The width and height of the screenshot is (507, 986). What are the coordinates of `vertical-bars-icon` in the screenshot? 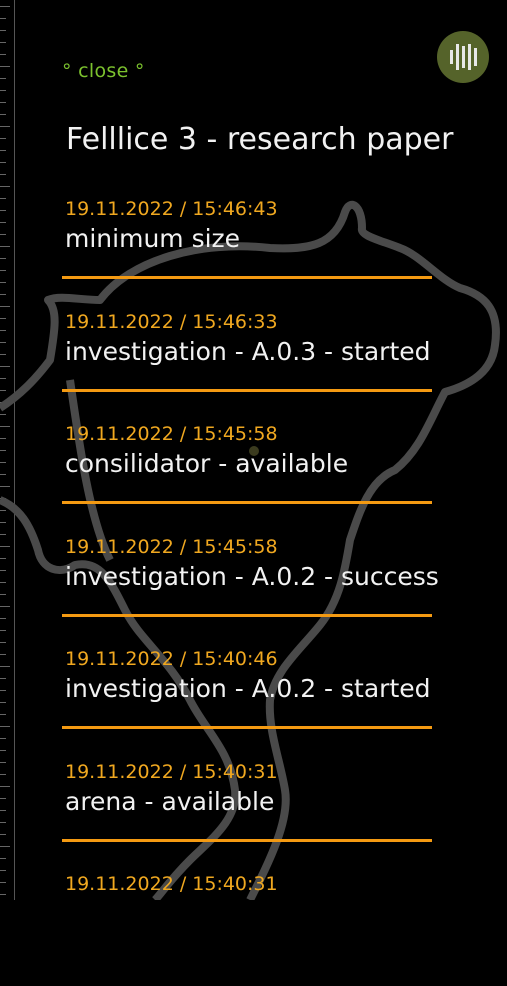 It's located at (463, 57).